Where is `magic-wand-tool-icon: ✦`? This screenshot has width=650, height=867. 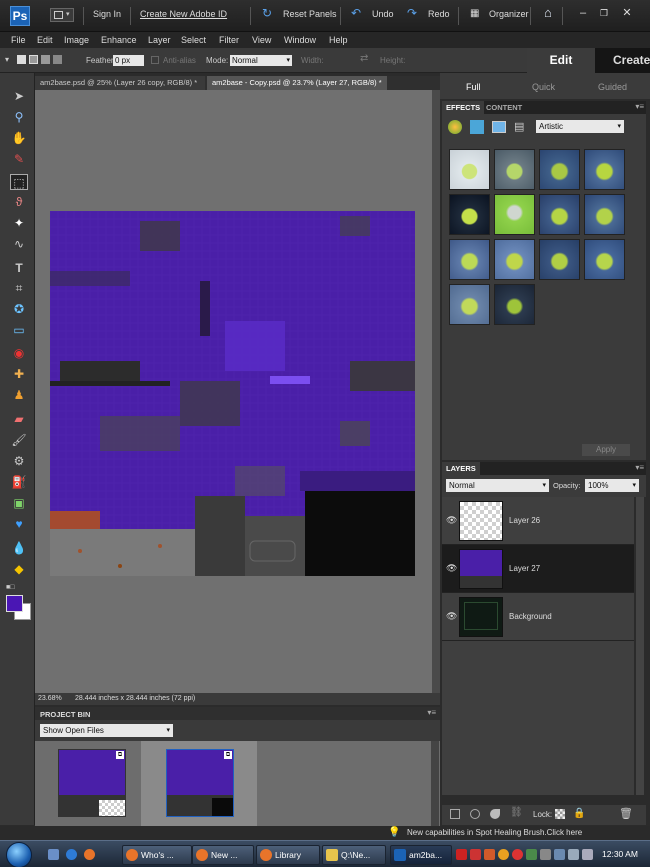 magic-wand-tool-icon: ✦ is located at coordinates (19, 223).